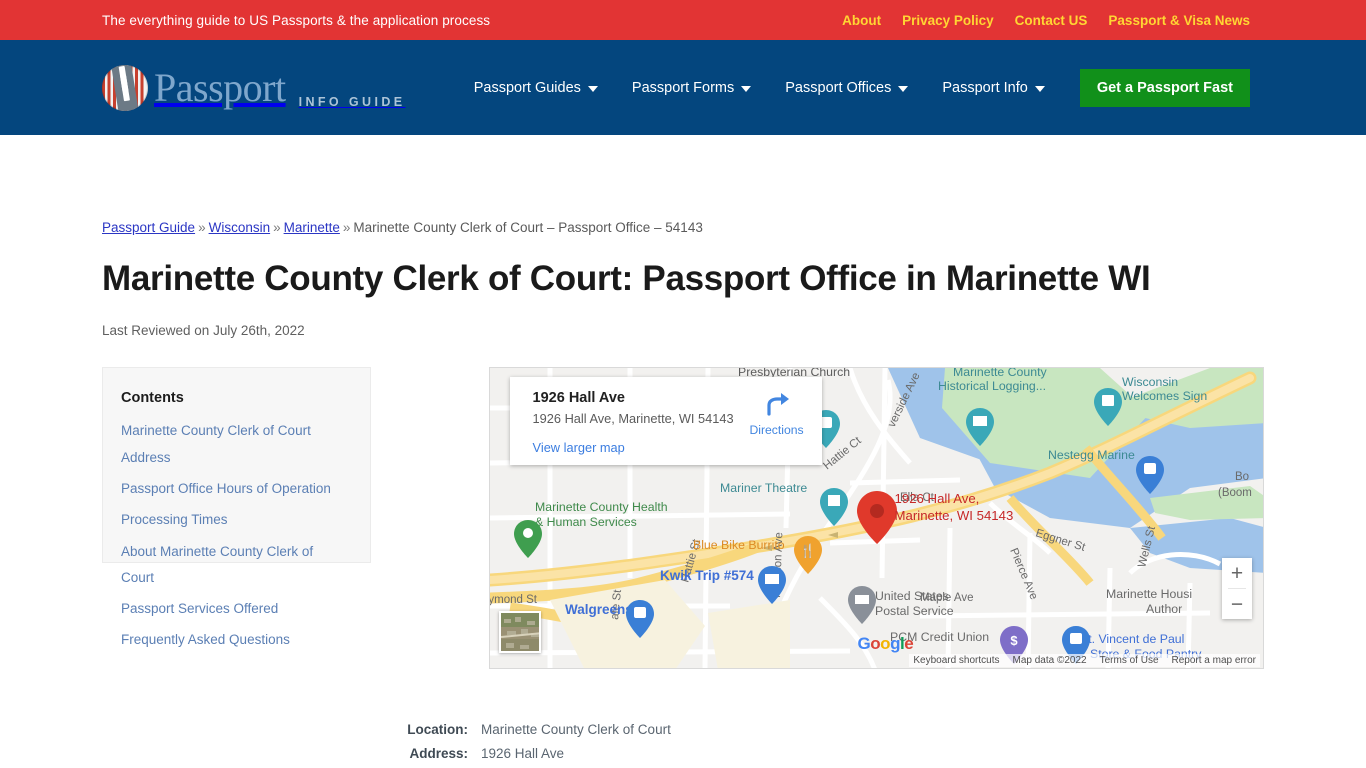  I want to click on list-item: Passport Office Hours of Operation, so click(233, 489).